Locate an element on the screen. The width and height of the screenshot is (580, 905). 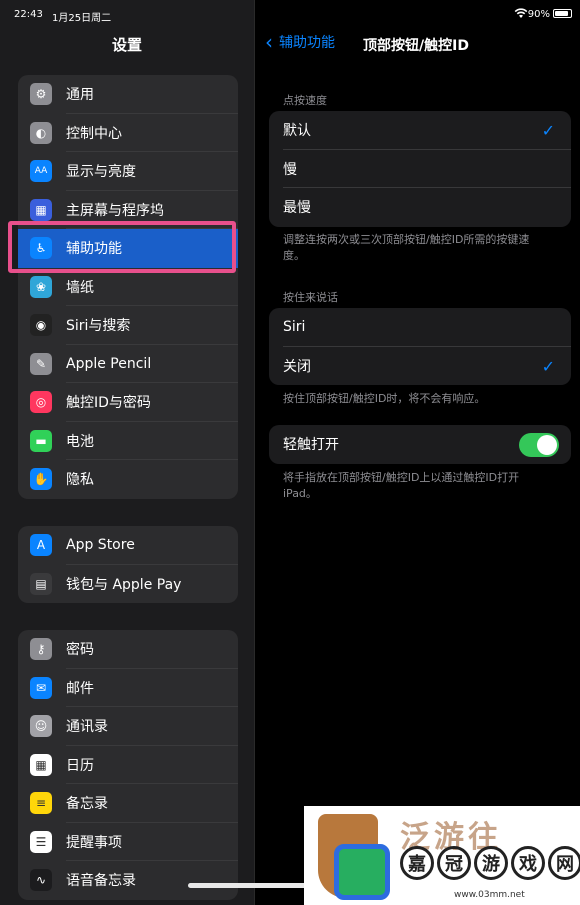
status-date: 1月25日周二 is located at coordinates (82, 18).